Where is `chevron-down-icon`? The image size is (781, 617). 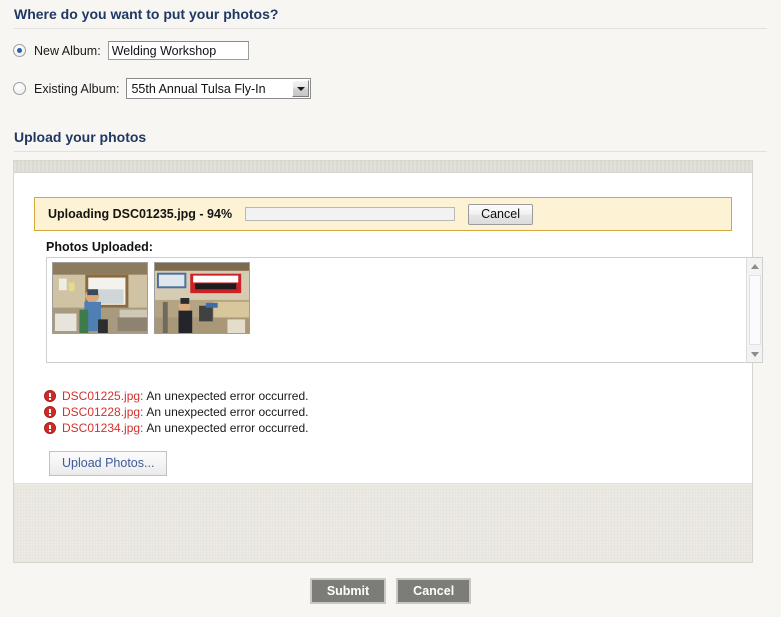
chevron-down-icon is located at coordinates (301, 88).